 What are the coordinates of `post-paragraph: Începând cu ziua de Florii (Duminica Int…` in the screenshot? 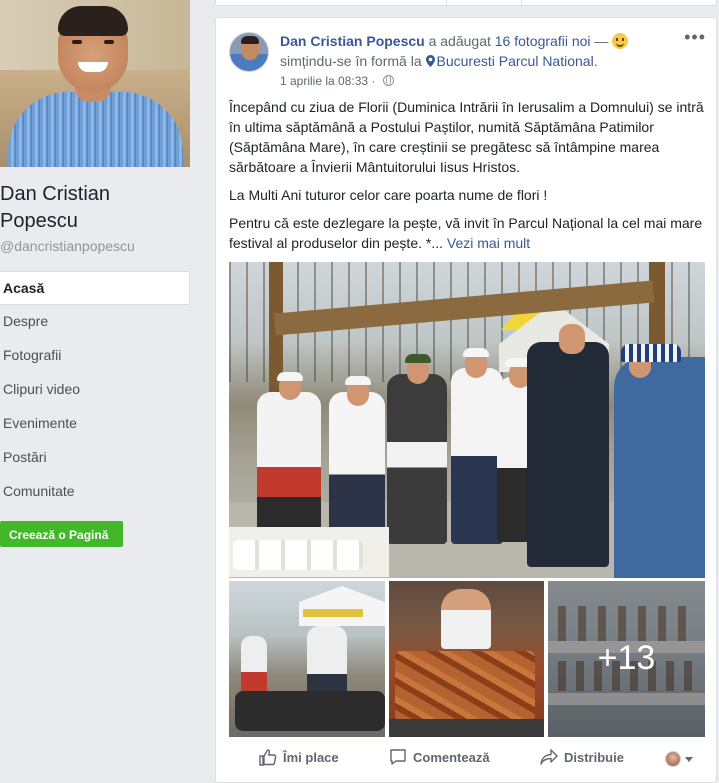 It's located at (466, 137).